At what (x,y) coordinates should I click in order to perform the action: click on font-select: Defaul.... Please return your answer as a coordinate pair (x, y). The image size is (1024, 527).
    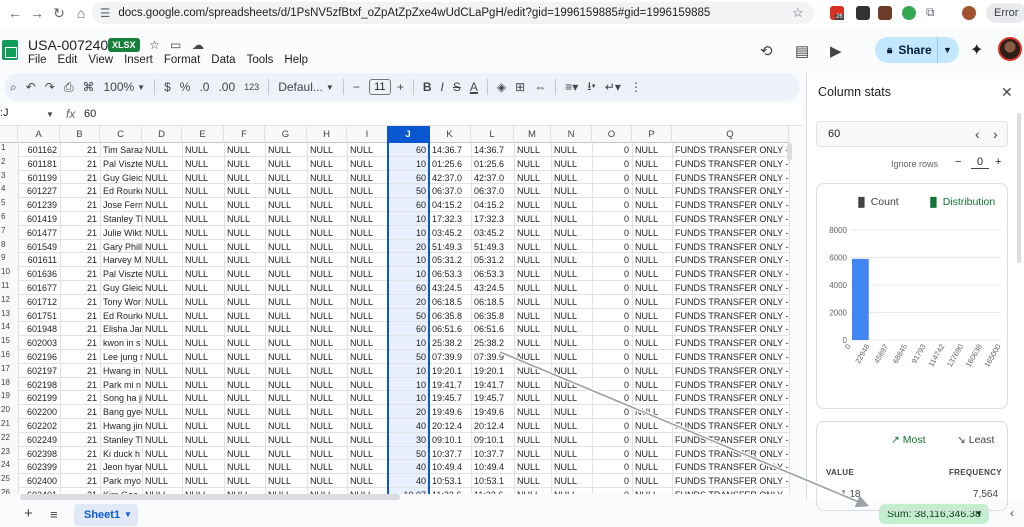
    Looking at the image, I should click on (300, 87).